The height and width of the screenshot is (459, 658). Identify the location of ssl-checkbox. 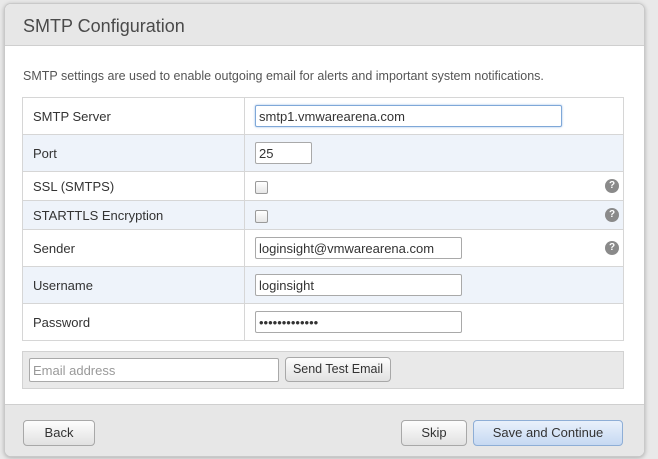
(261, 187).